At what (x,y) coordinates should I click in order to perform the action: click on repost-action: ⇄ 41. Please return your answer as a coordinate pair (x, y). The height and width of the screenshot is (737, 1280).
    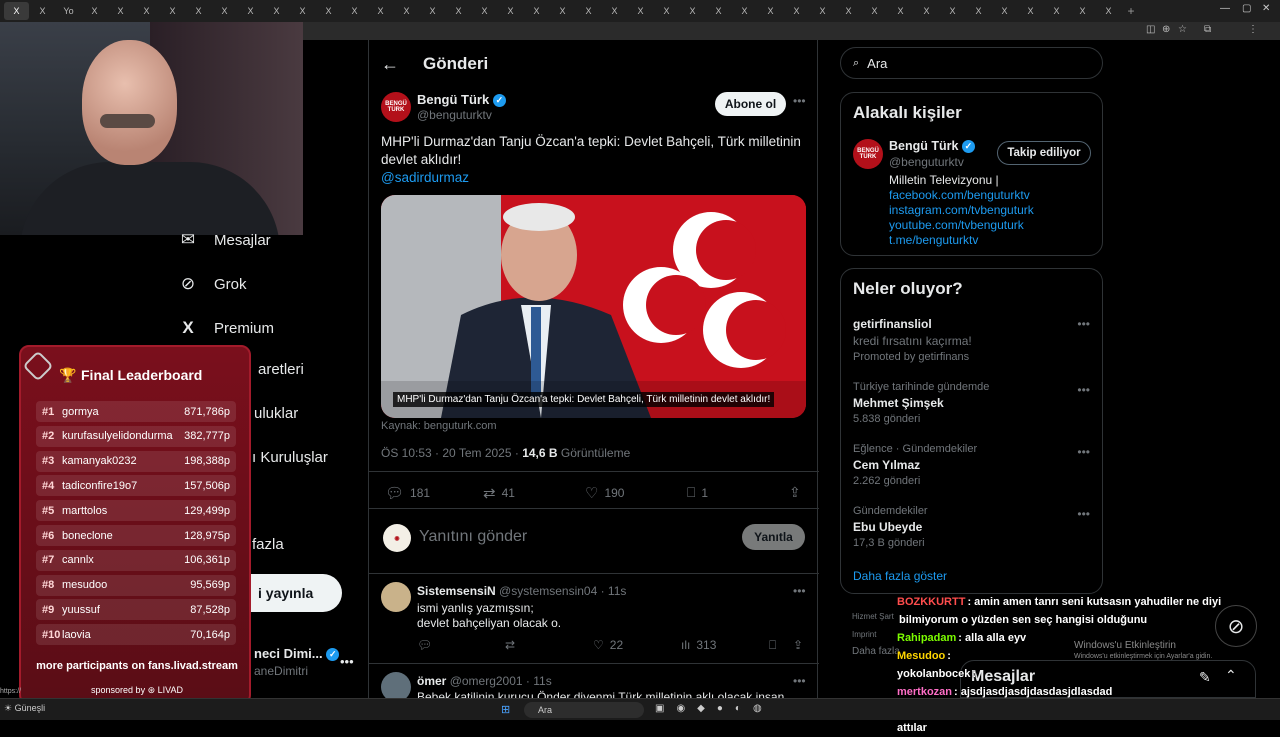
    Looking at the image, I should click on (499, 493).